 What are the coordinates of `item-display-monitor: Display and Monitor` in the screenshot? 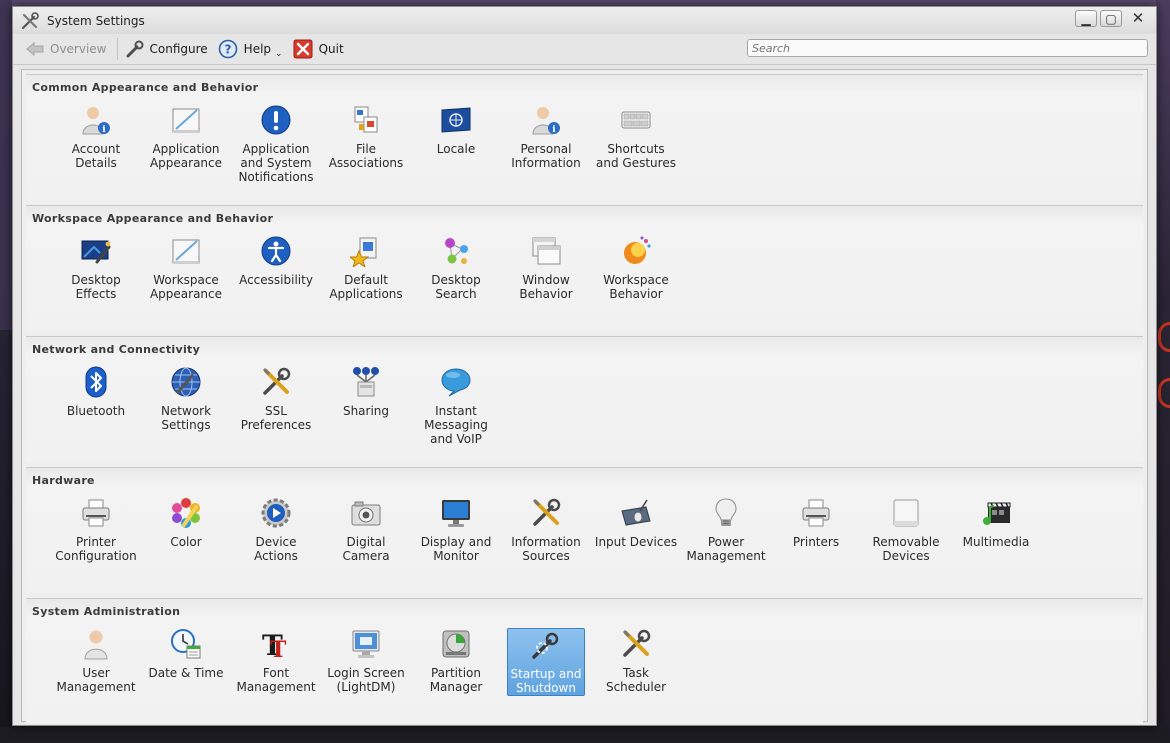 It's located at (456, 531).